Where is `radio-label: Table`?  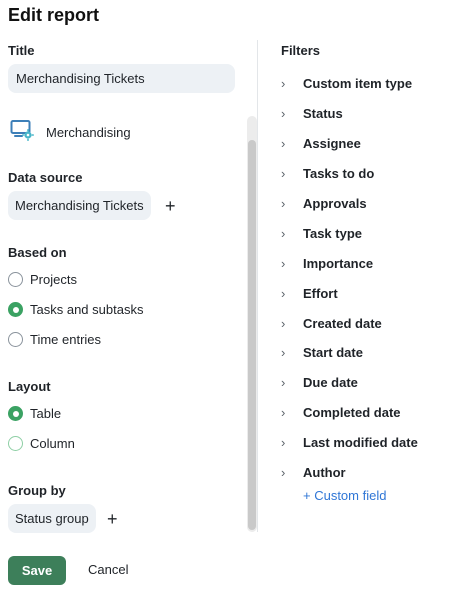
radio-label: Table is located at coordinates (46, 413).